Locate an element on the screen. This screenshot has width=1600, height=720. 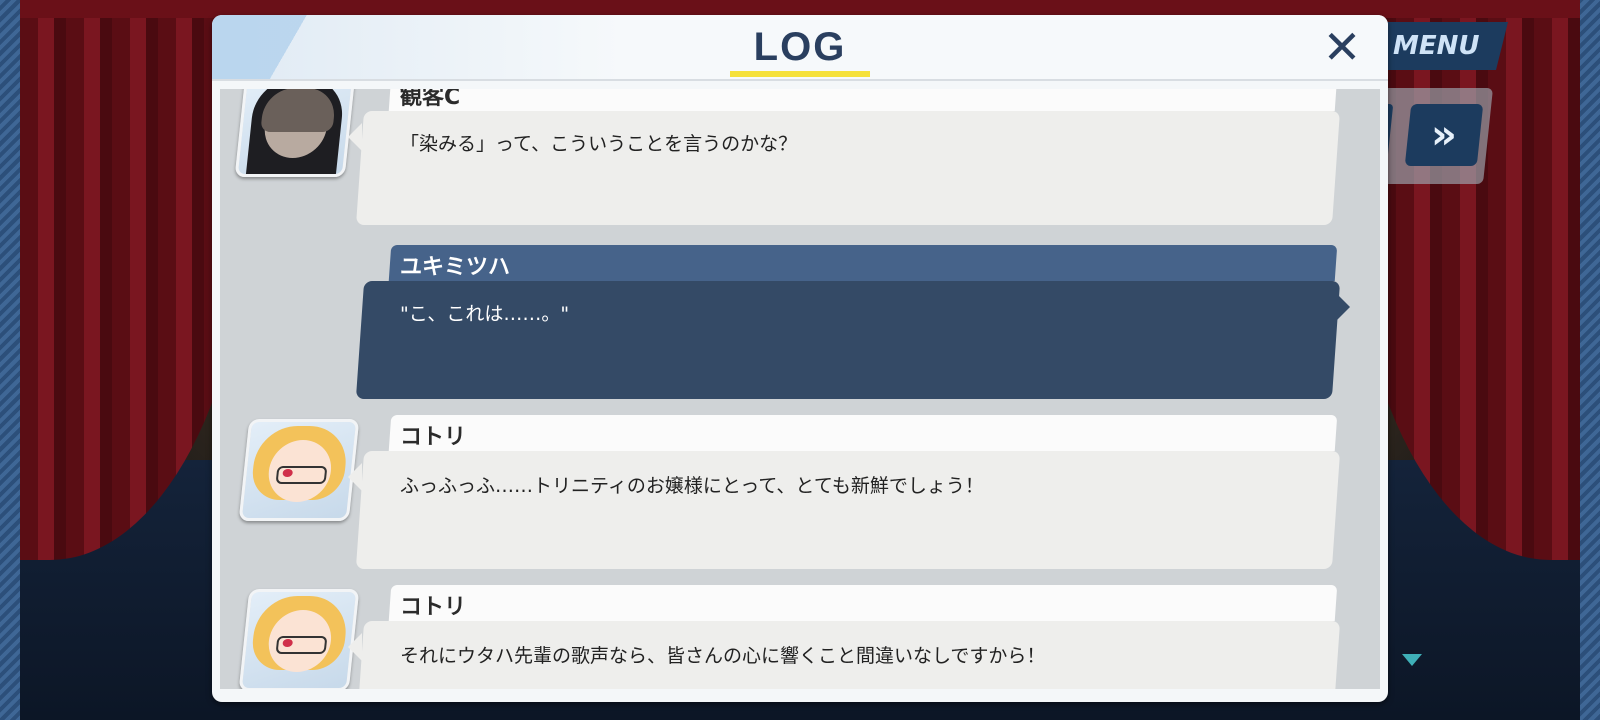
close-icon: ✕ is located at coordinates (1342, 47).